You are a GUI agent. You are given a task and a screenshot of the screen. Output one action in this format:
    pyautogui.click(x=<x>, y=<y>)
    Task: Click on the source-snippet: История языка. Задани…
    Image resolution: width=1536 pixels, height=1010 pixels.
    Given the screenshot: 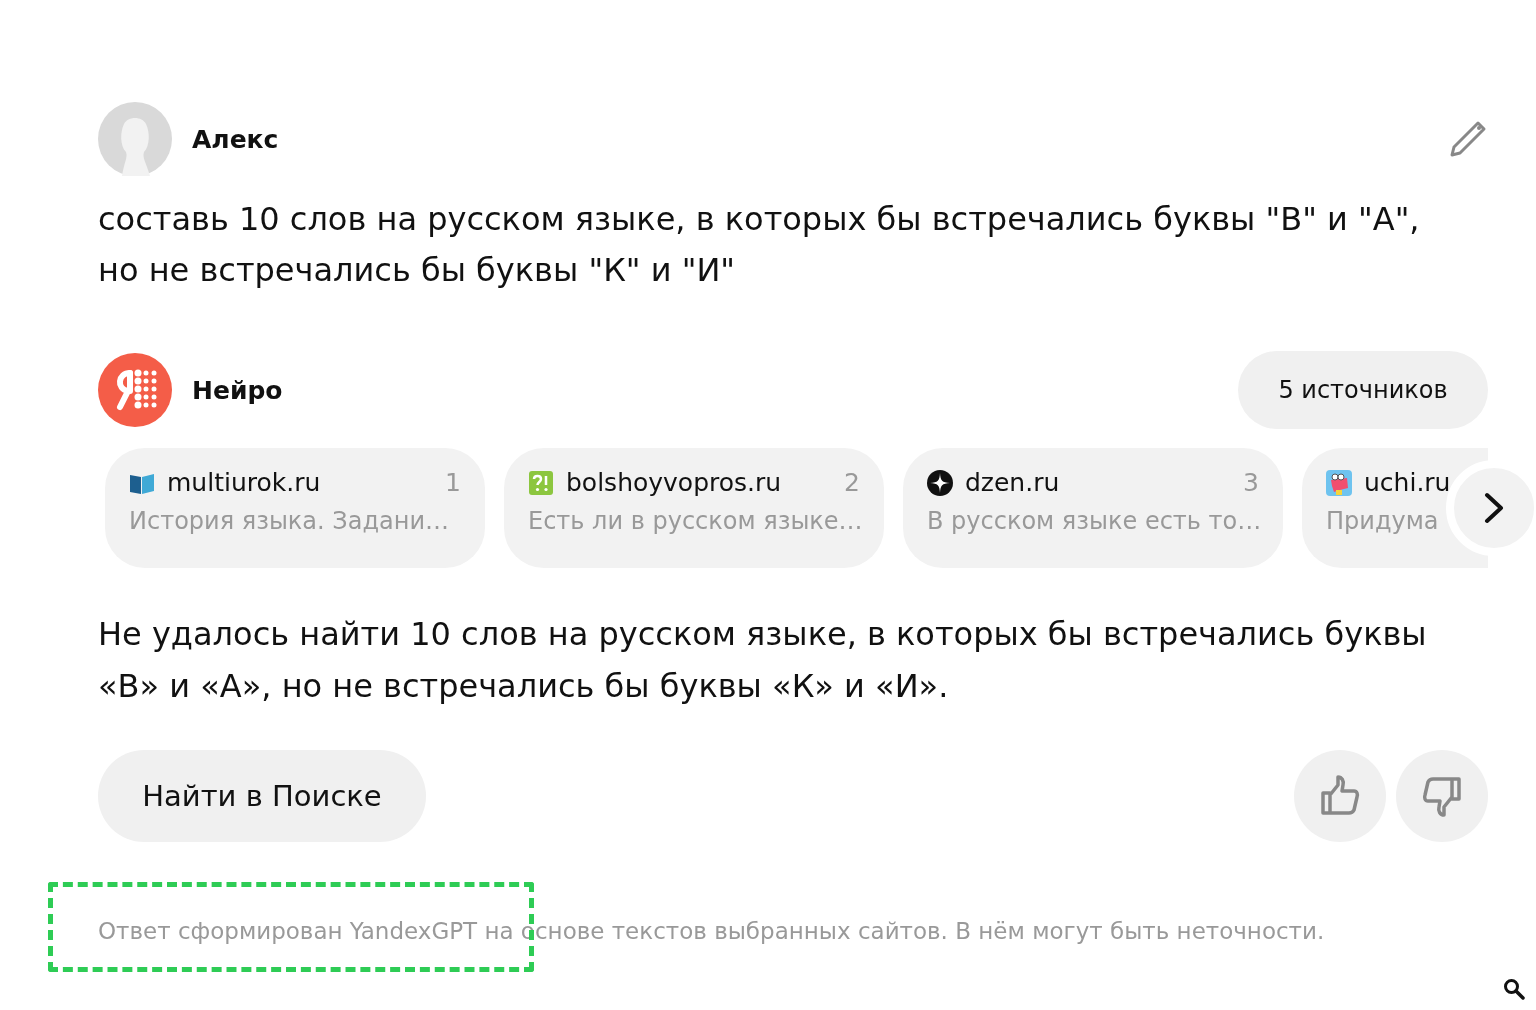 What is the action you would take?
    pyautogui.click(x=289, y=521)
    